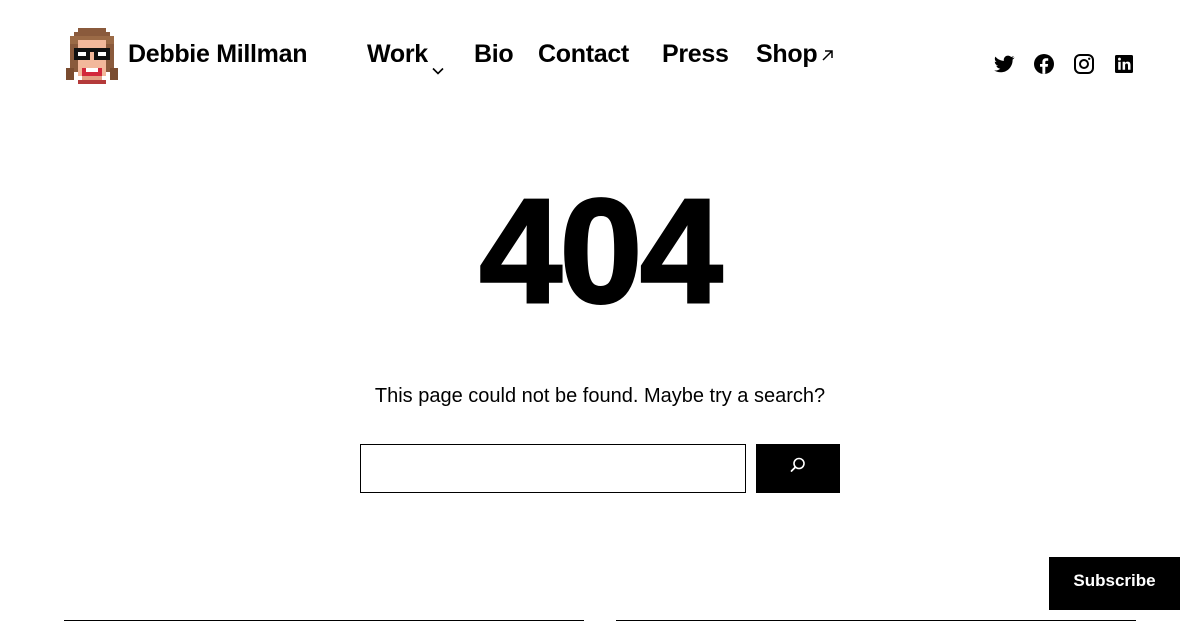 This screenshot has width=1200, height=630. Describe the element at coordinates (553, 468) in the screenshot. I see `search-input` at that location.